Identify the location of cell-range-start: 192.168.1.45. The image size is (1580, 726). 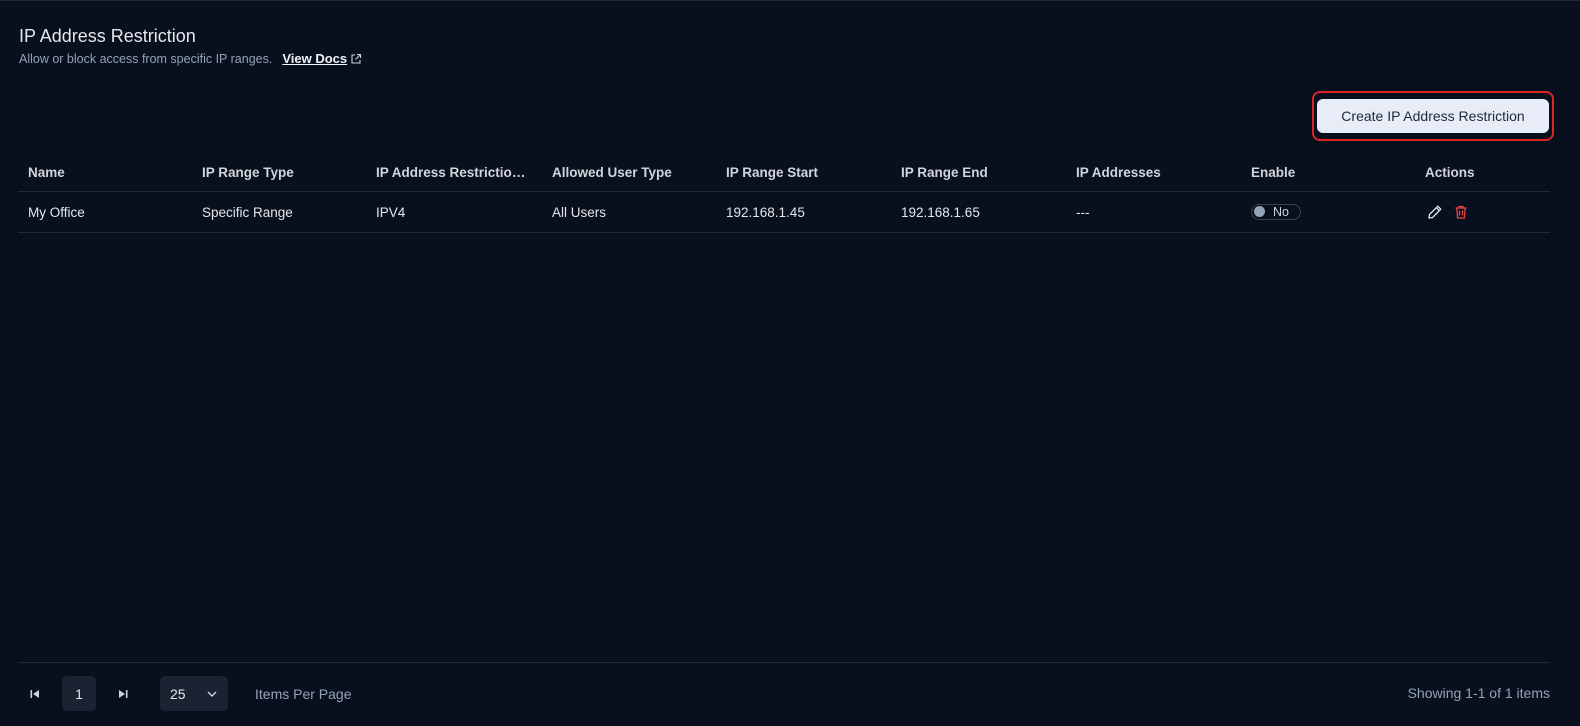
(803, 212).